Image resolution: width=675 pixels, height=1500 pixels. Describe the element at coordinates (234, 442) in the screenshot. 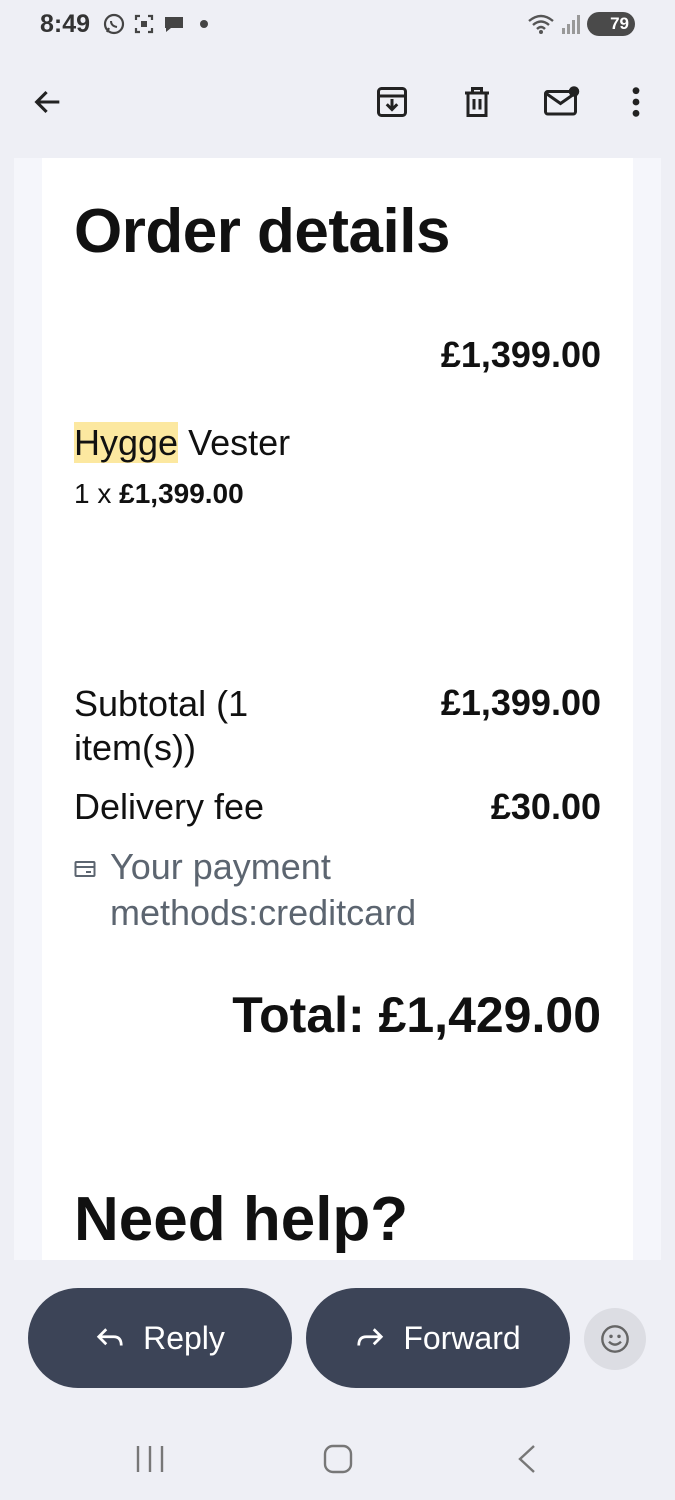

I see `item-name-rest: Vester` at that location.